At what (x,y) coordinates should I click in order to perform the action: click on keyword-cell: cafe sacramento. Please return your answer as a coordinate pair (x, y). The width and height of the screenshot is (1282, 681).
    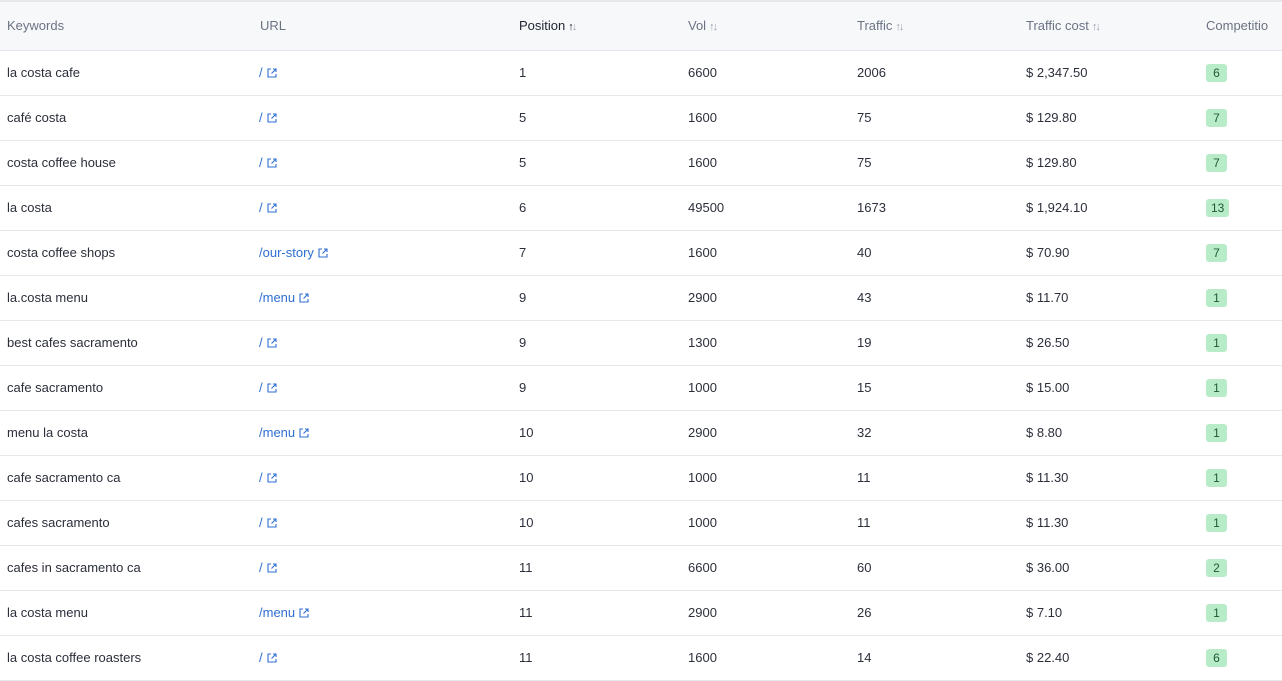
    Looking at the image, I should click on (126, 388).